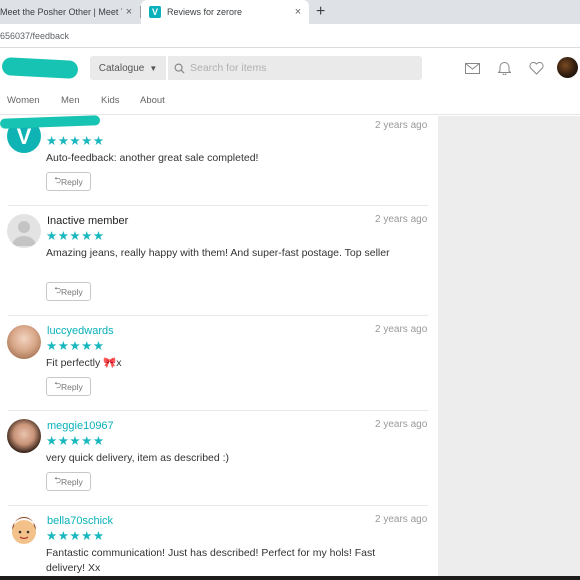  What do you see at coordinates (80, 331) in the screenshot?
I see `username: luccyedwards` at bounding box center [80, 331].